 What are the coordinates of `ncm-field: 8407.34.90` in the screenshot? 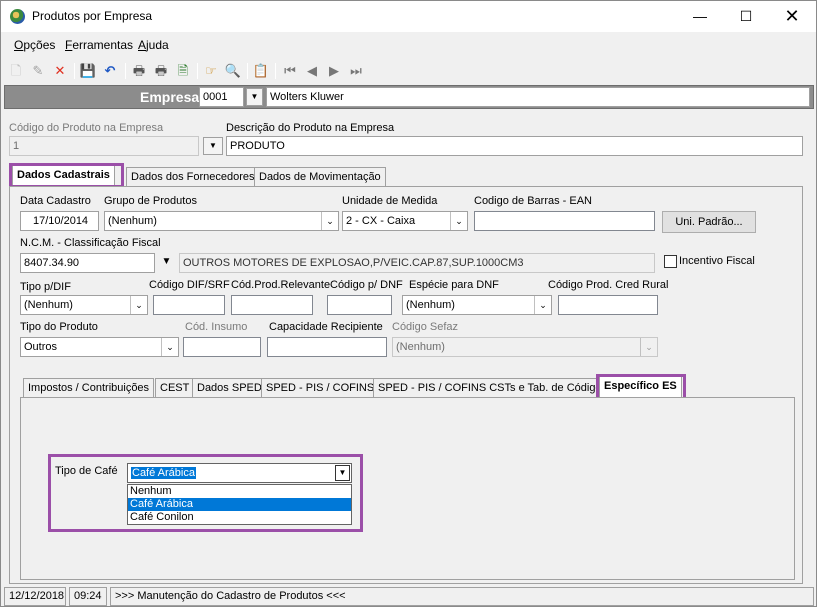 It's located at (87, 263).